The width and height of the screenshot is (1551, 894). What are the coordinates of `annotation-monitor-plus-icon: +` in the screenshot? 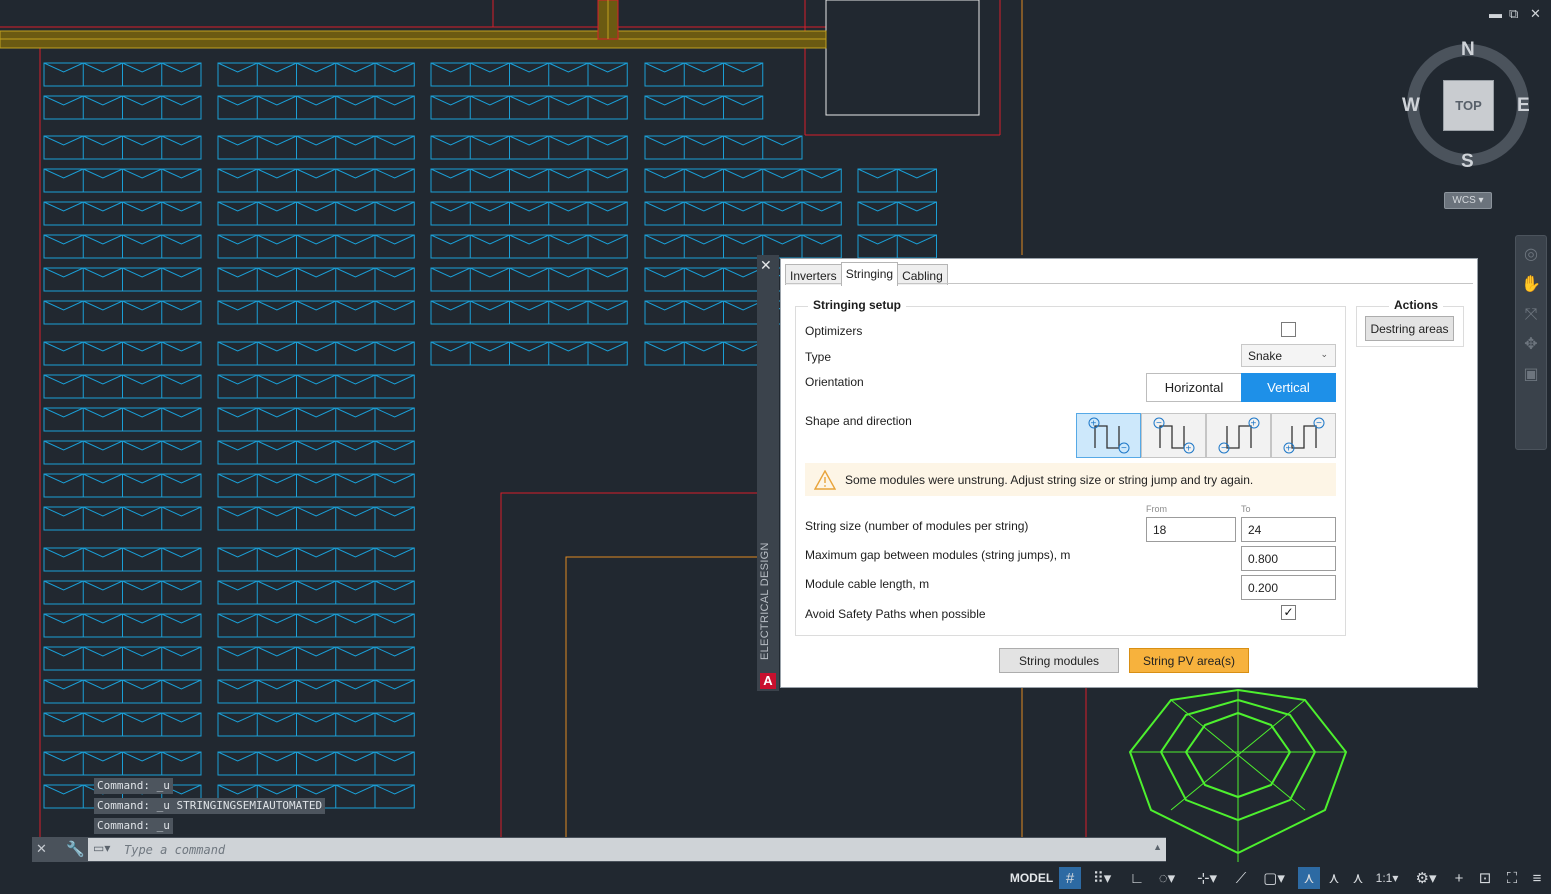 It's located at (1459, 878).